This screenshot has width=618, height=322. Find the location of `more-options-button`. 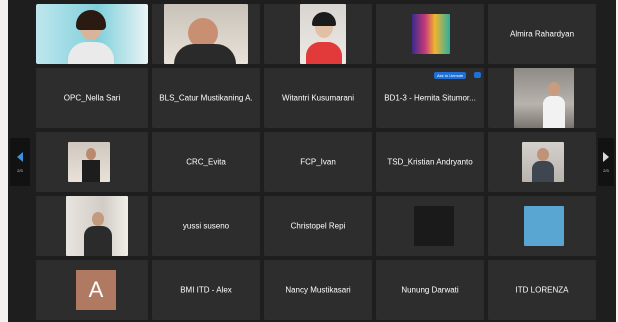

more-options-button is located at coordinates (477, 75).